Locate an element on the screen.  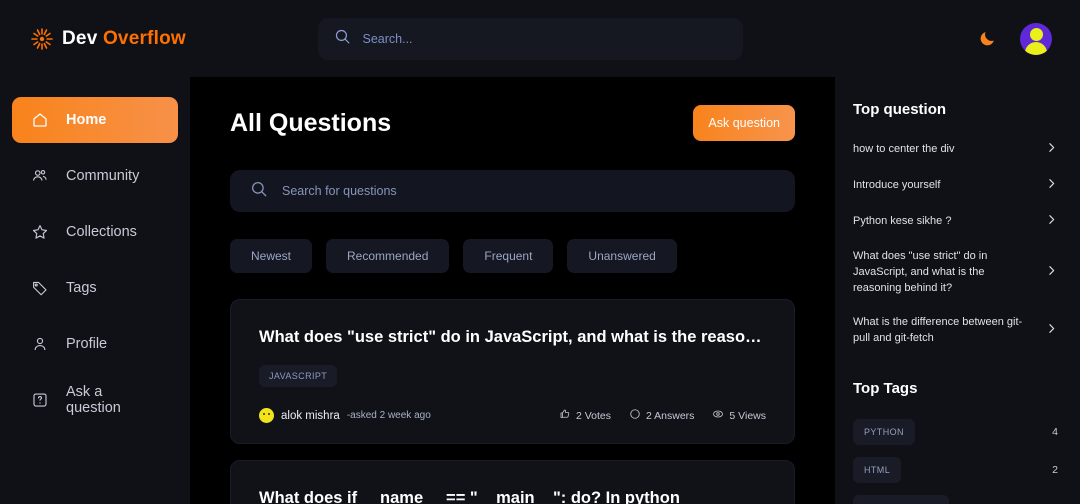
brand-logo: Dev Overflow is located at coordinates (95, 39).